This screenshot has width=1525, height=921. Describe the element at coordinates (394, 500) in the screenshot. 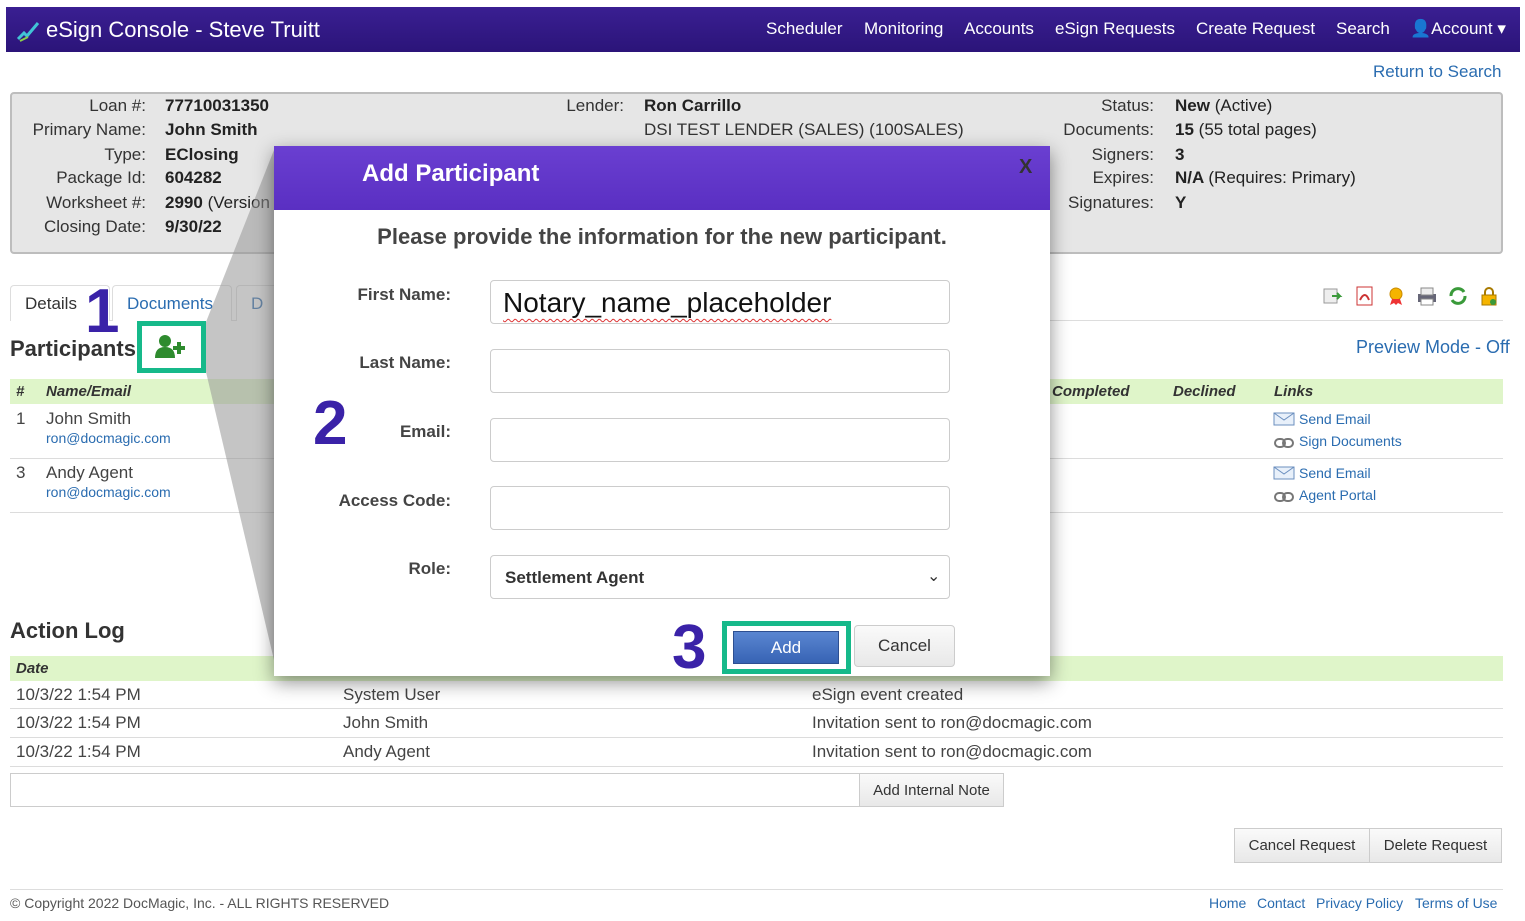

I see `access-code-label: Access Code:` at that location.